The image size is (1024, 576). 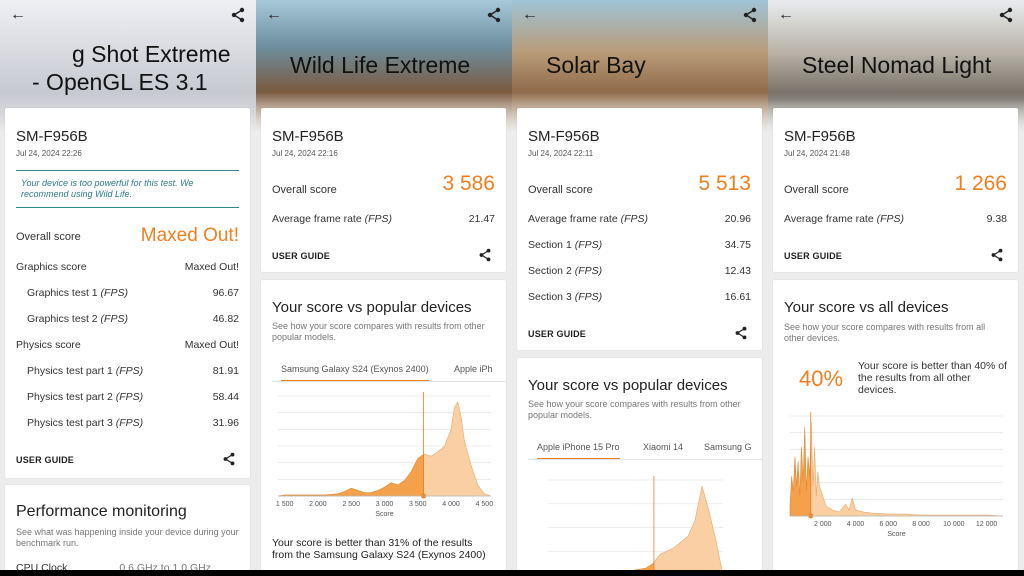 I want to click on x-tick-label: 12 000, so click(x=987, y=524).